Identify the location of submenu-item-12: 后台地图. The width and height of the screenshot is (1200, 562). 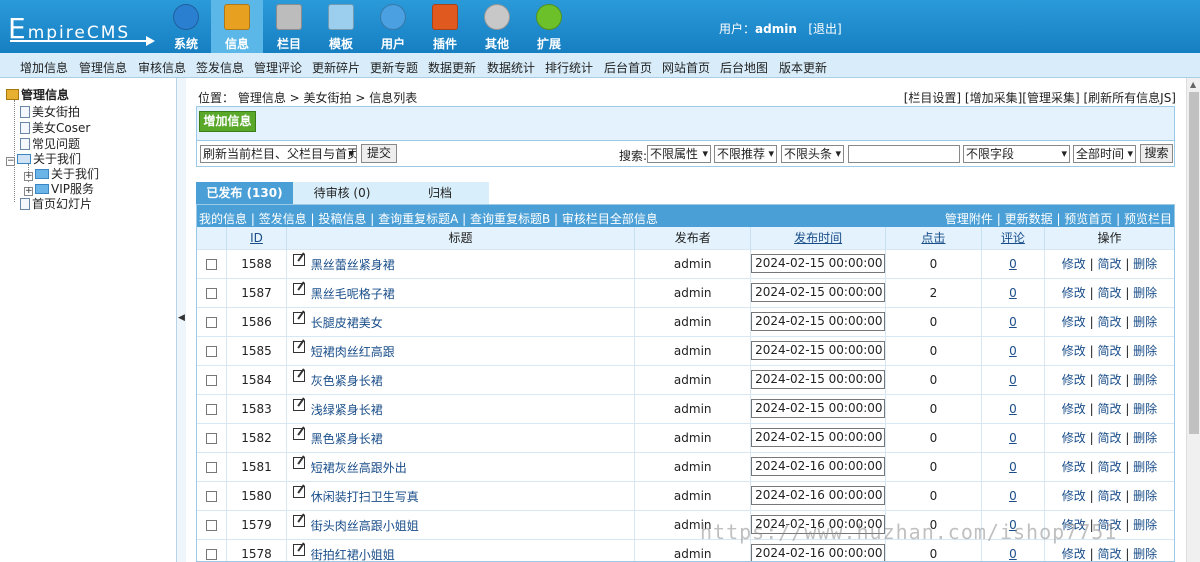
(744, 67).